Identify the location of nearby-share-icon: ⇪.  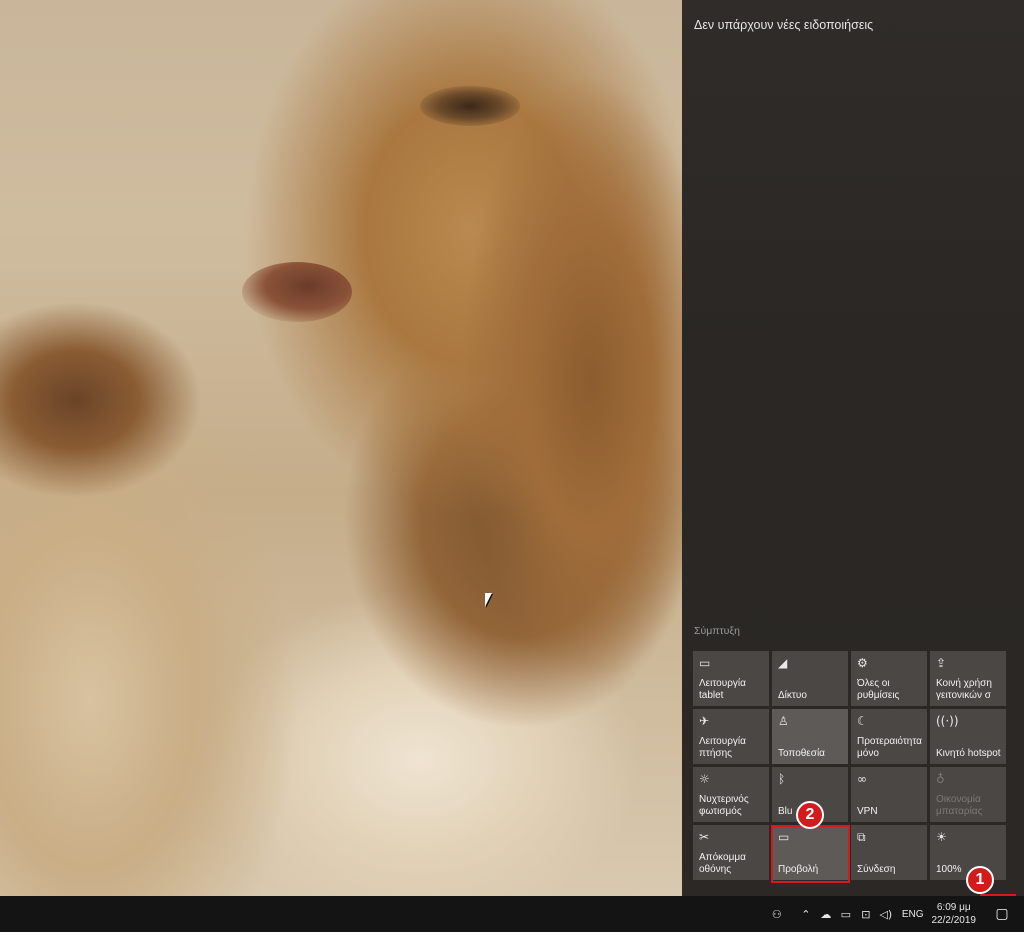
(941, 663).